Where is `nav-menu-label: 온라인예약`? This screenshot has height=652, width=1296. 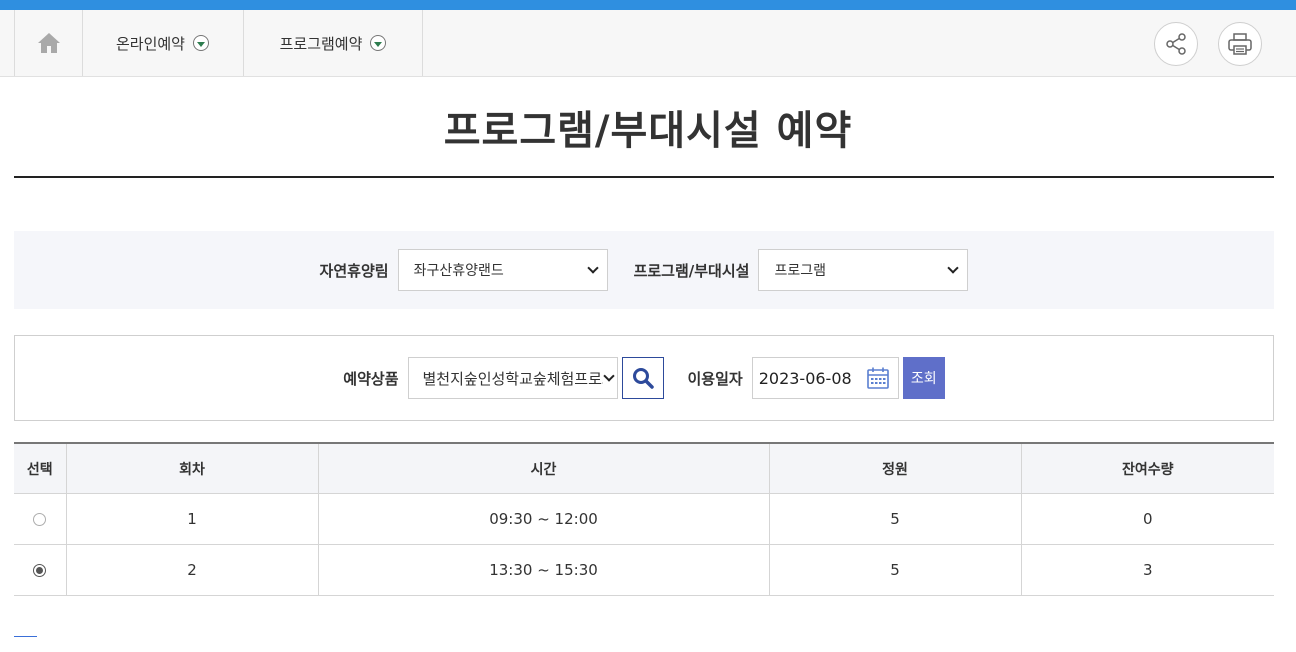
nav-menu-label: 온라인예약 is located at coordinates (150, 43).